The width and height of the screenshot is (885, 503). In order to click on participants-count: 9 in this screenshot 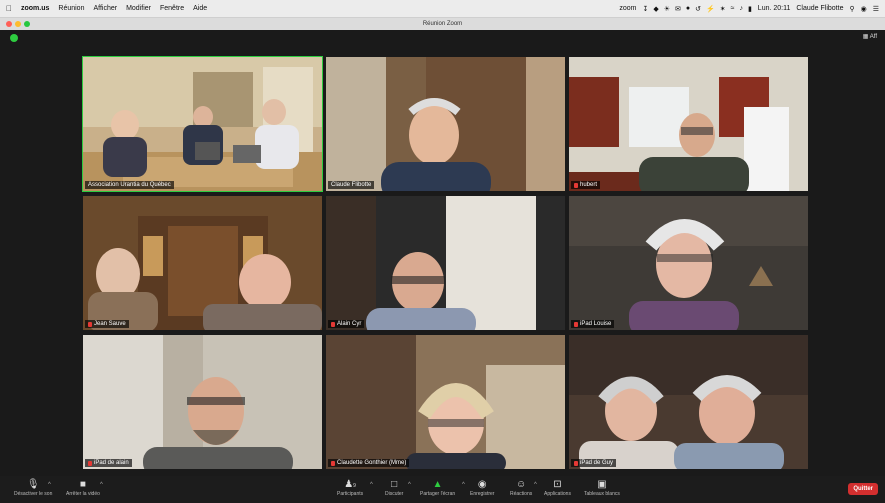, I will do `click(354, 486)`.